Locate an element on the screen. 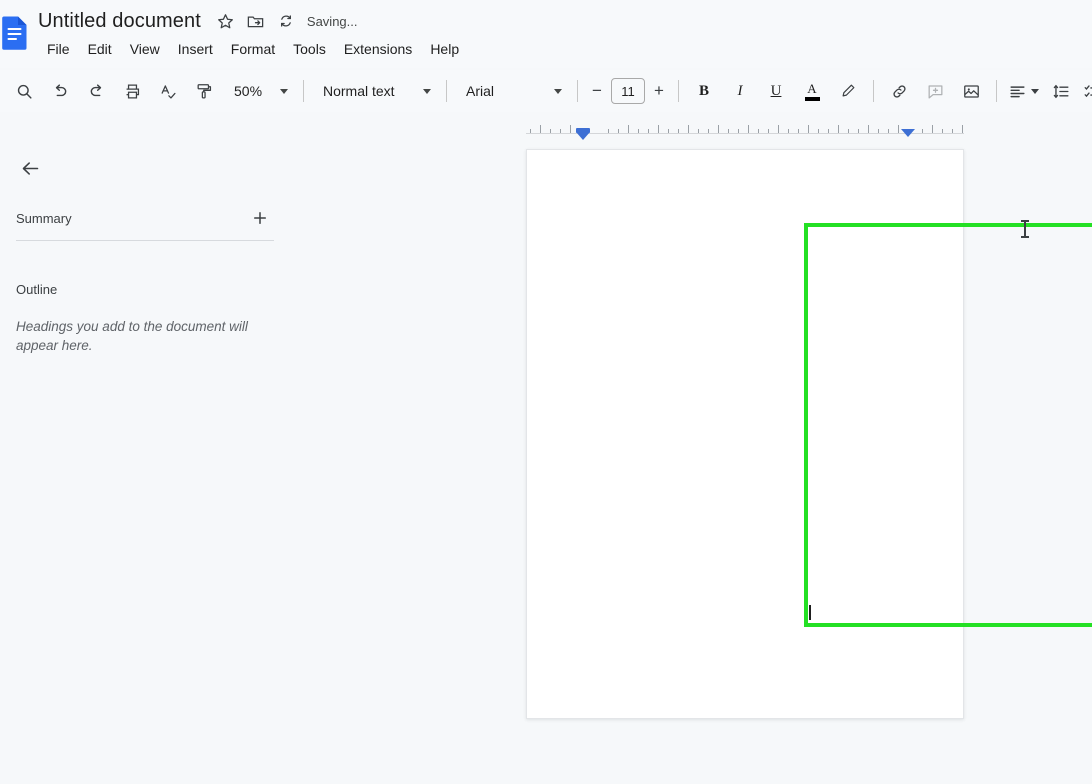  search-icon is located at coordinates (24, 91).